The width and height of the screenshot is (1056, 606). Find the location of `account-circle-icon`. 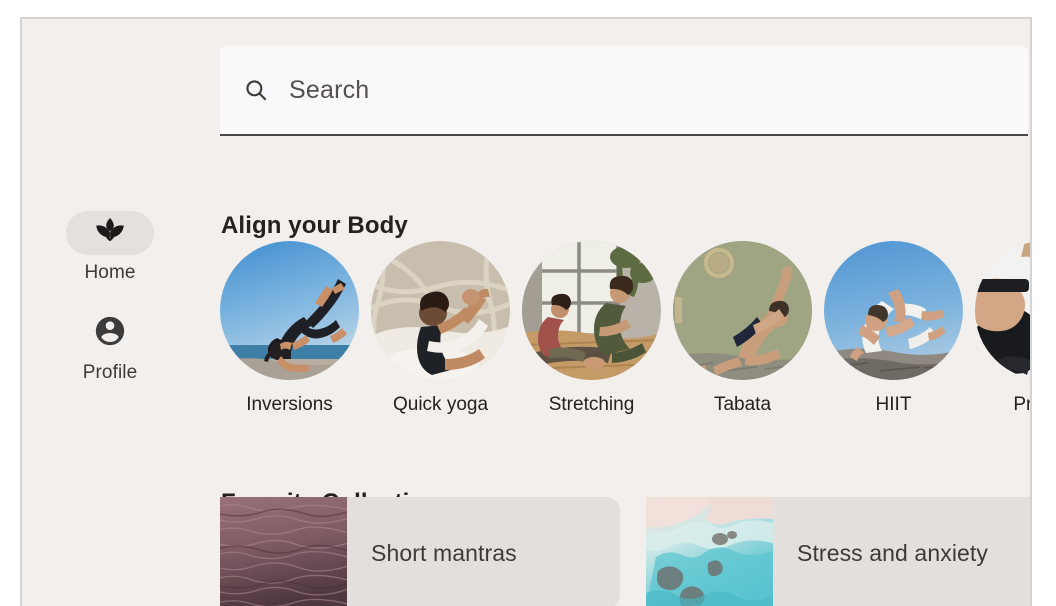

account-circle-icon is located at coordinates (110, 333).